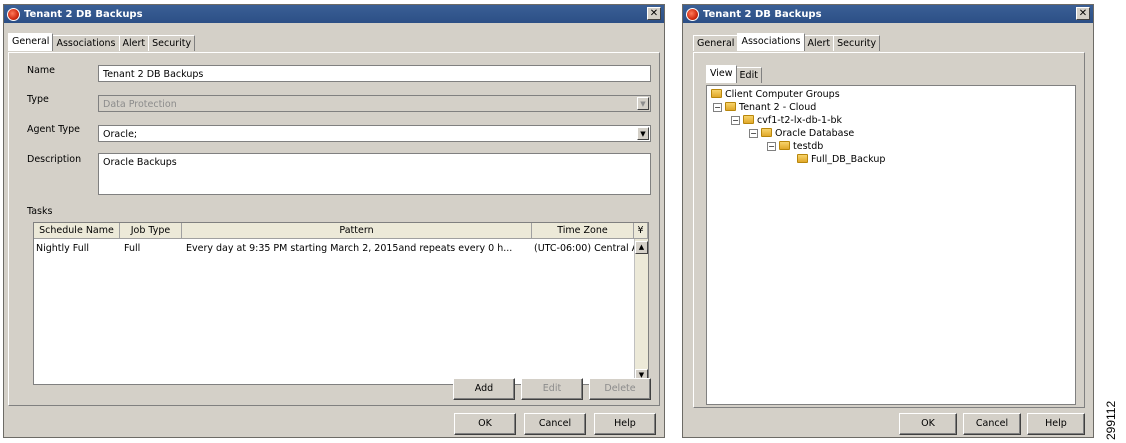 The image size is (1126, 443). I want to click on view-edit-tabs: View Edit, so click(734, 74).